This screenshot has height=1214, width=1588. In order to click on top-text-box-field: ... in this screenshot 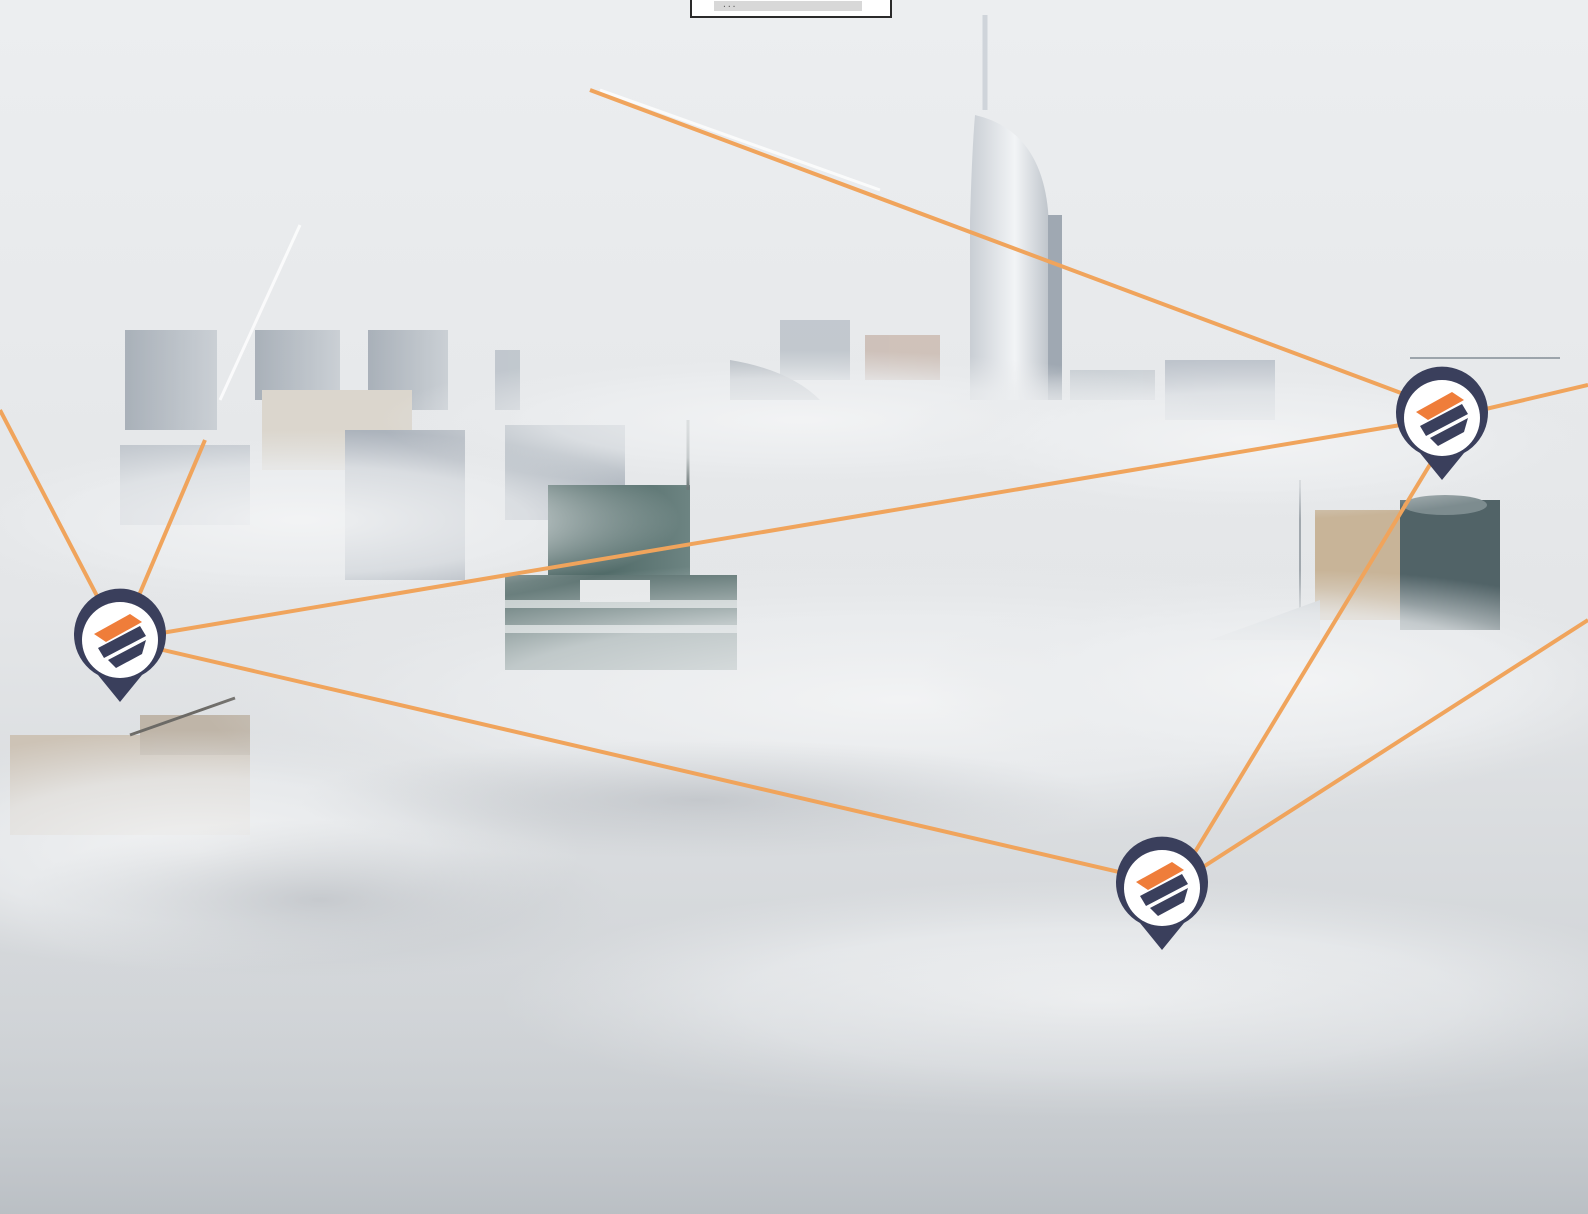, I will do `click(788, 6)`.